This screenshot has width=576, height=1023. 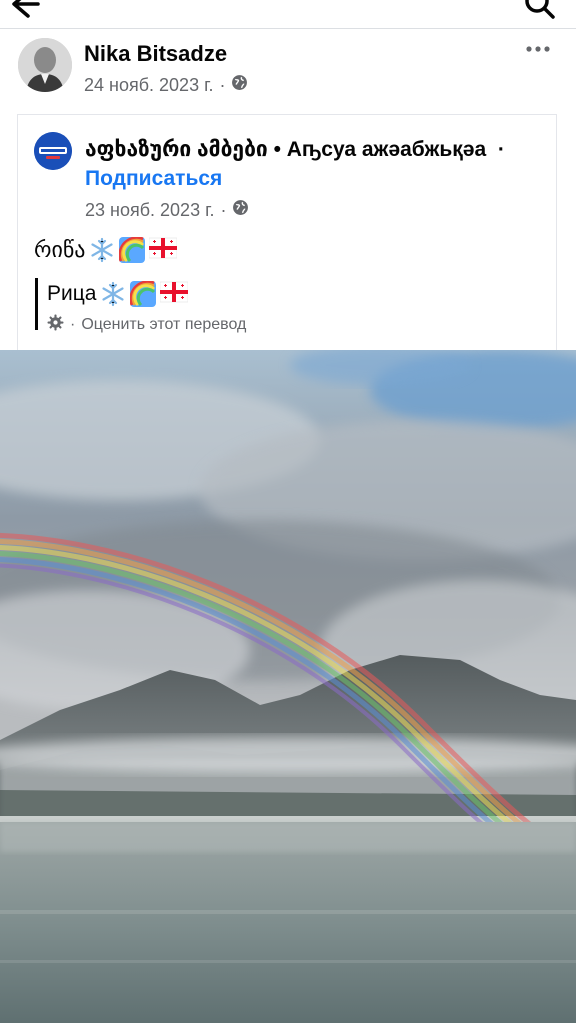 What do you see at coordinates (155, 54) in the screenshot?
I see `author-name: Nika Bitsadze` at bounding box center [155, 54].